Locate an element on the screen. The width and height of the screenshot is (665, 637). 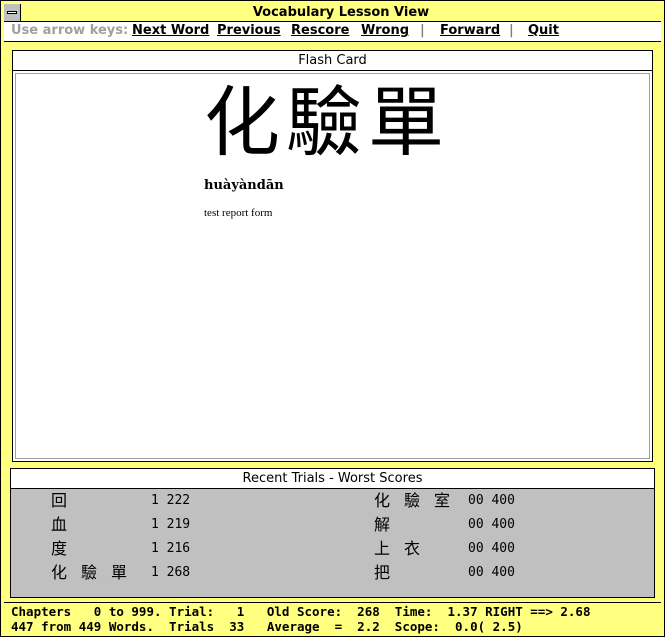
flash-card-hanzi: 化驗單 is located at coordinates (327, 122).